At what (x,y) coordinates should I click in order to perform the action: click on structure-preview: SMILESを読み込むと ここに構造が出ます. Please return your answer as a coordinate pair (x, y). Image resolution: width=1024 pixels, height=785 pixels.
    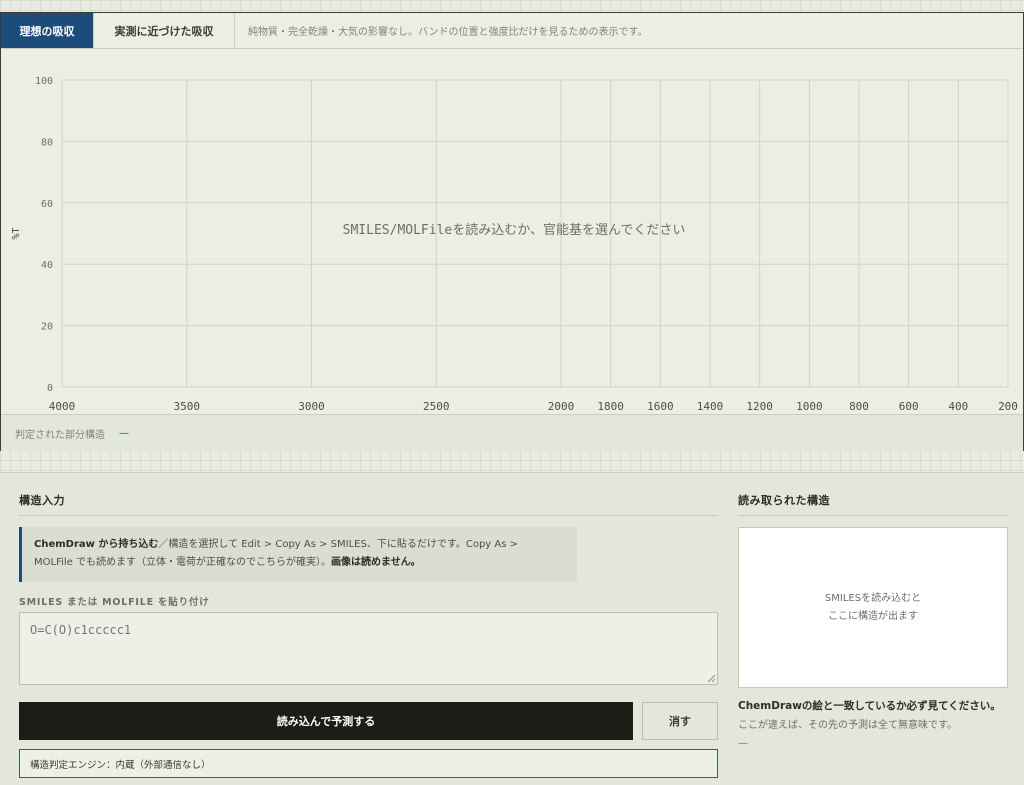
    Looking at the image, I should click on (873, 607).